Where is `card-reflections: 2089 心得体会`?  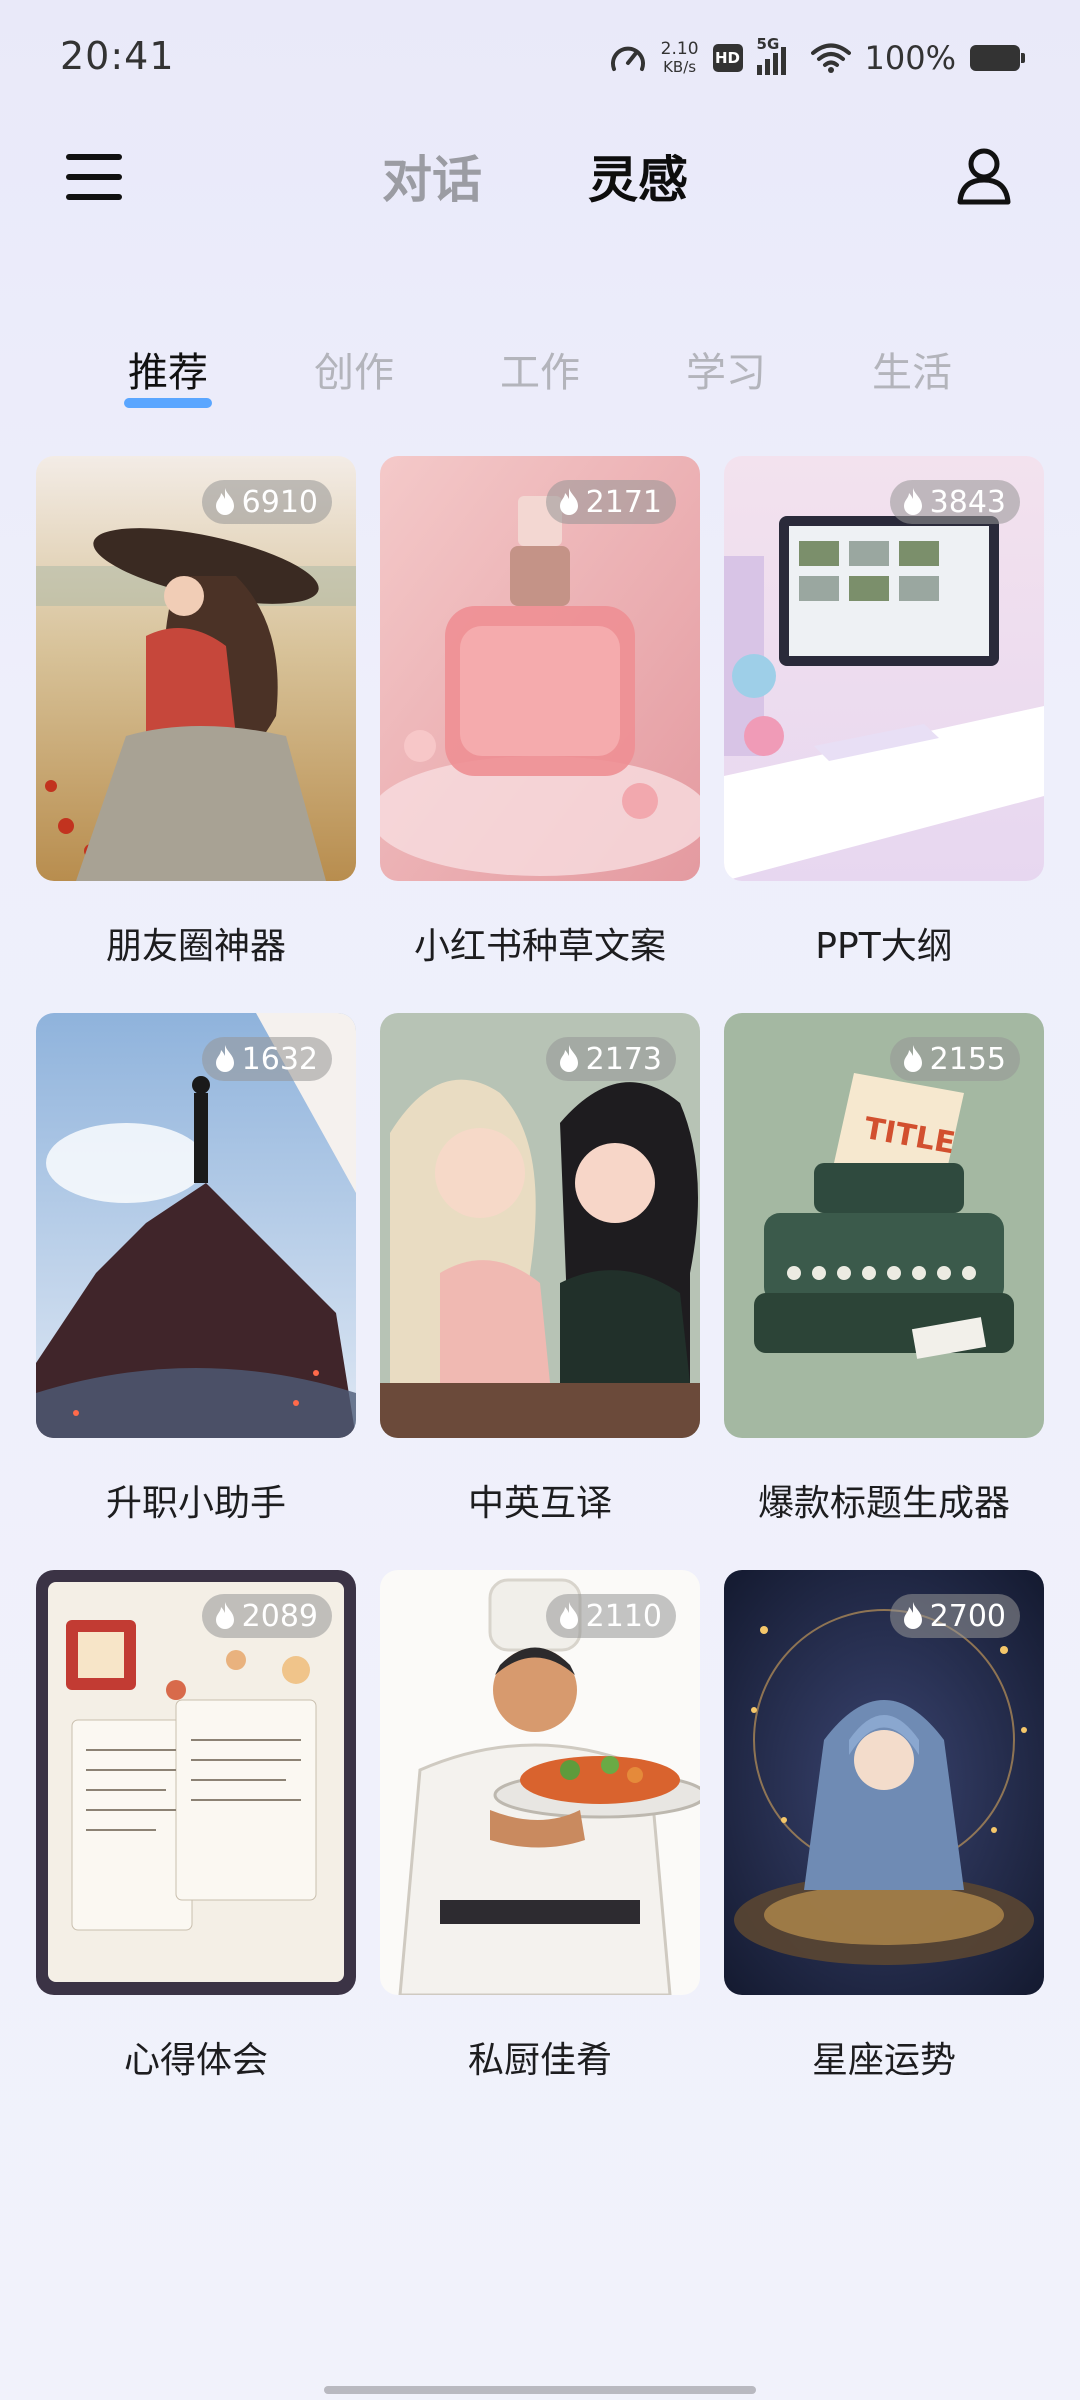
card-reflections: 2089 心得体会 is located at coordinates (196, 1826).